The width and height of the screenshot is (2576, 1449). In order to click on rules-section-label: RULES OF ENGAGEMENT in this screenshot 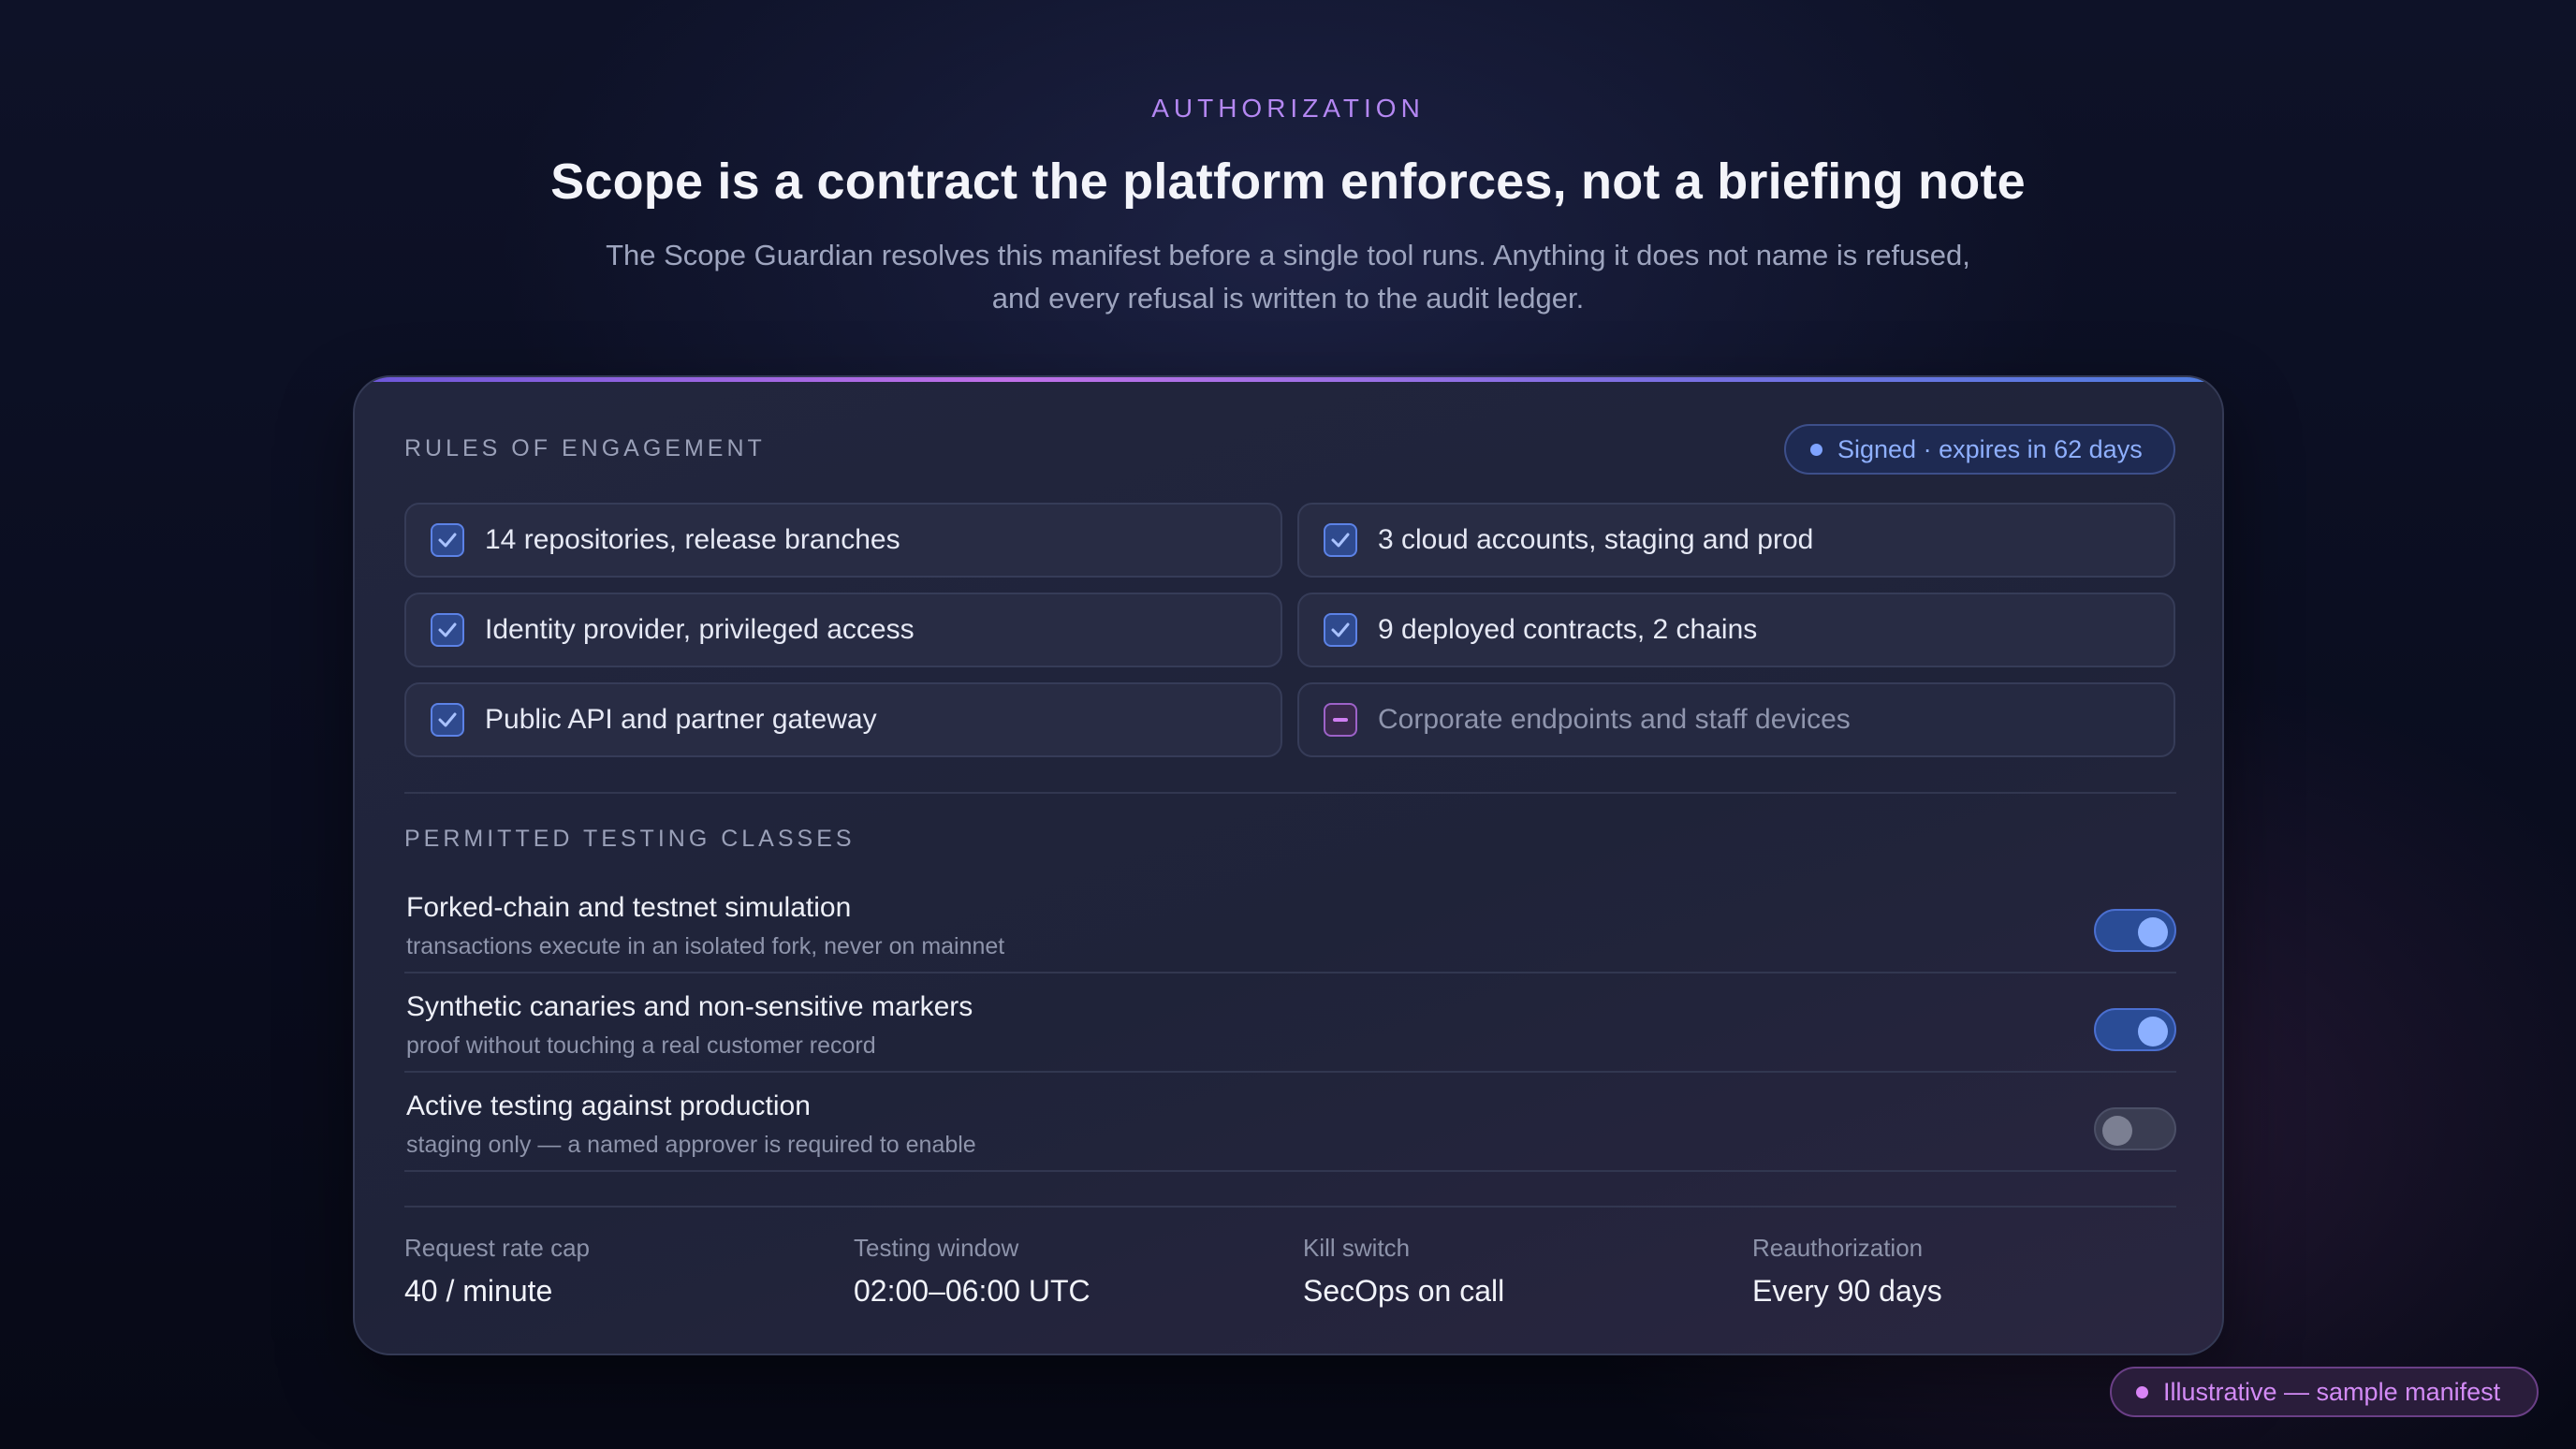, I will do `click(585, 448)`.